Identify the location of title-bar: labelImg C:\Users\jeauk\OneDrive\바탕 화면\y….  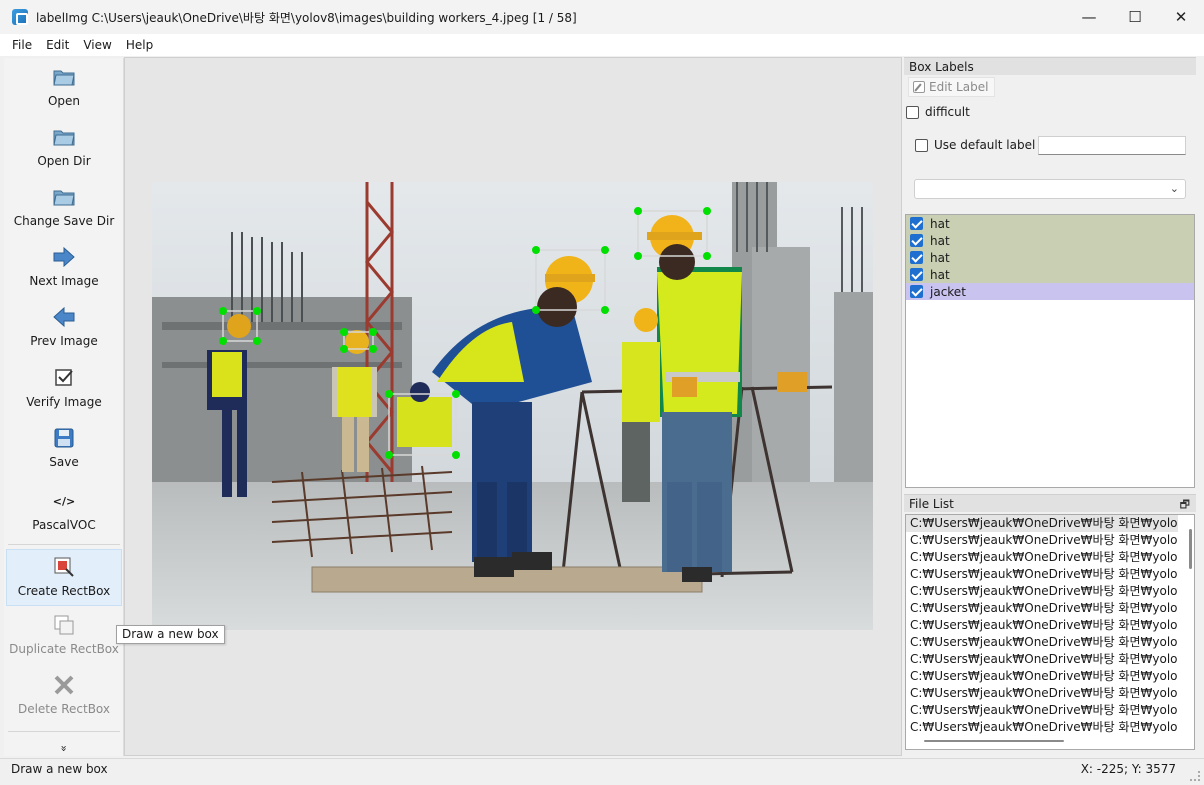
(602, 17).